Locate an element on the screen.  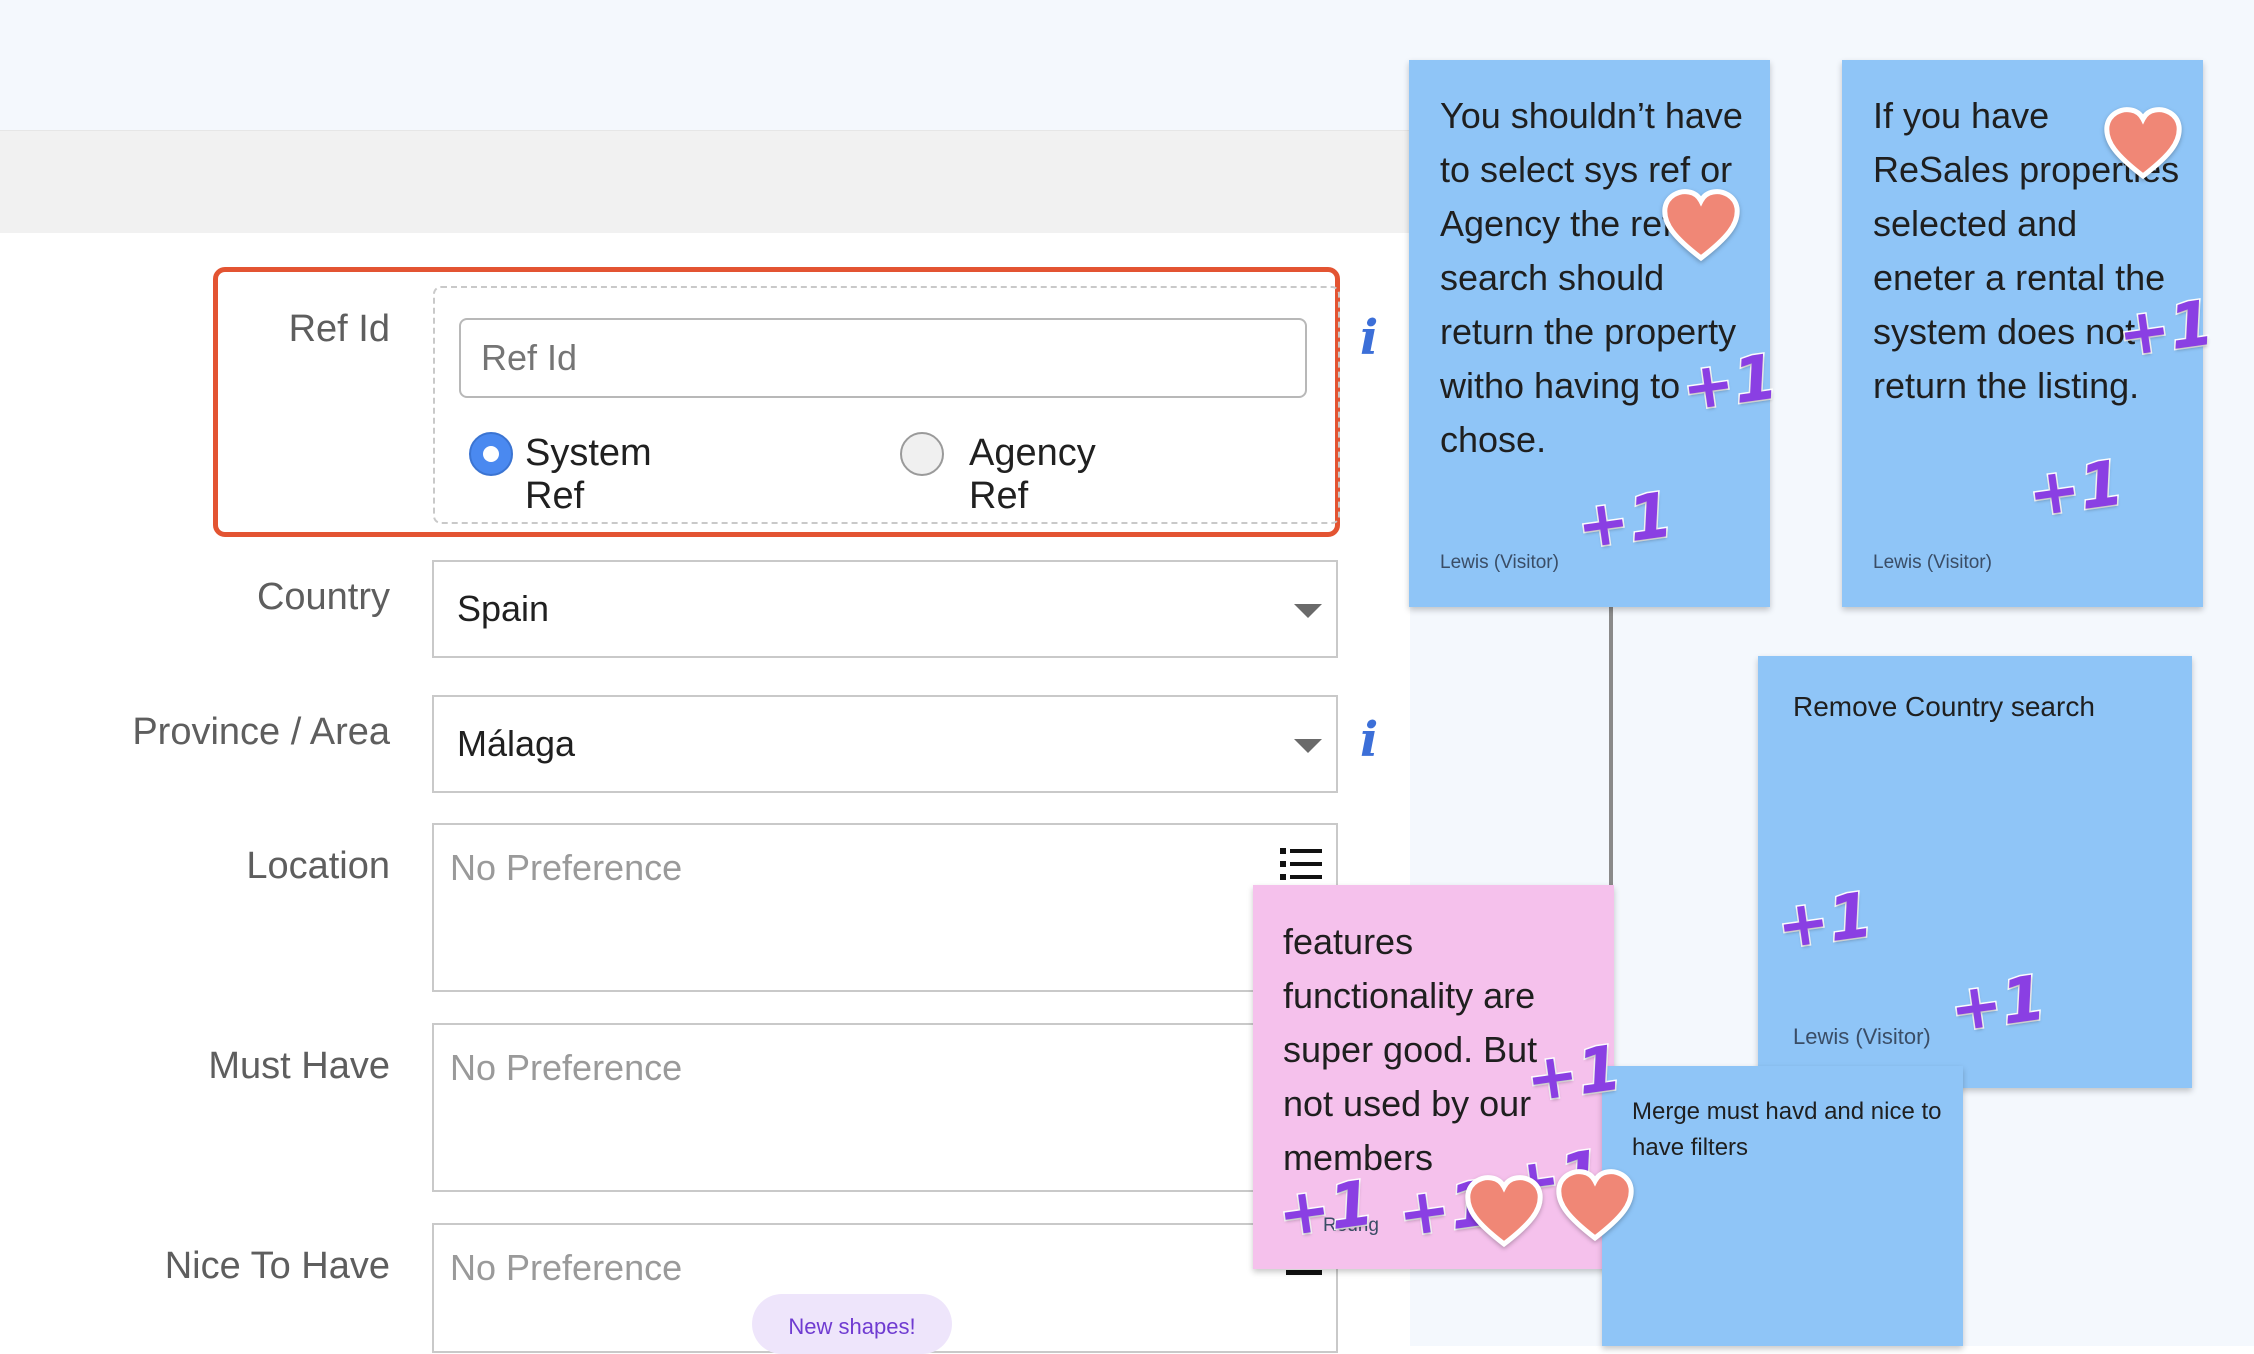
country-label: Country is located at coordinates (323, 597).